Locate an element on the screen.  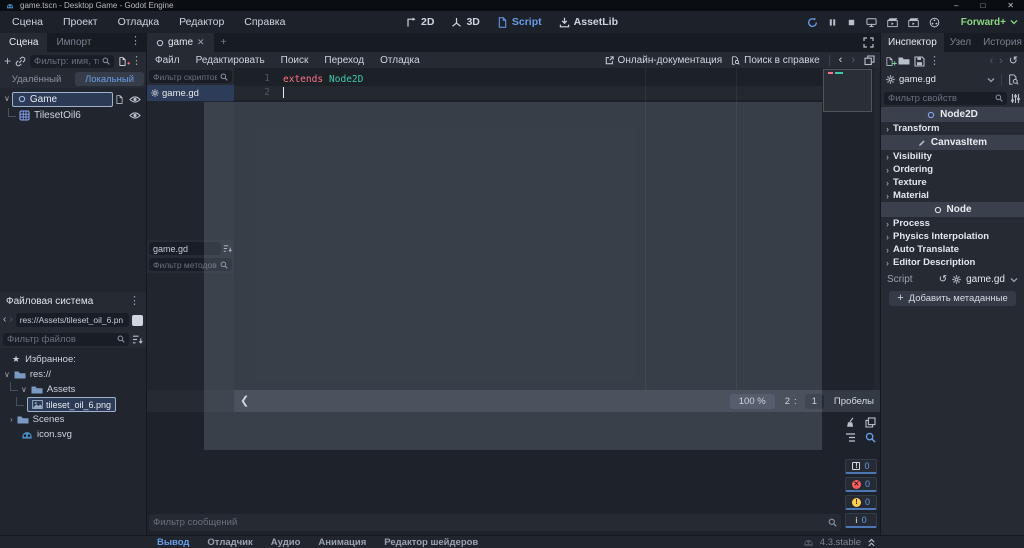
minimap-viewport is located at coordinates (847, 90).